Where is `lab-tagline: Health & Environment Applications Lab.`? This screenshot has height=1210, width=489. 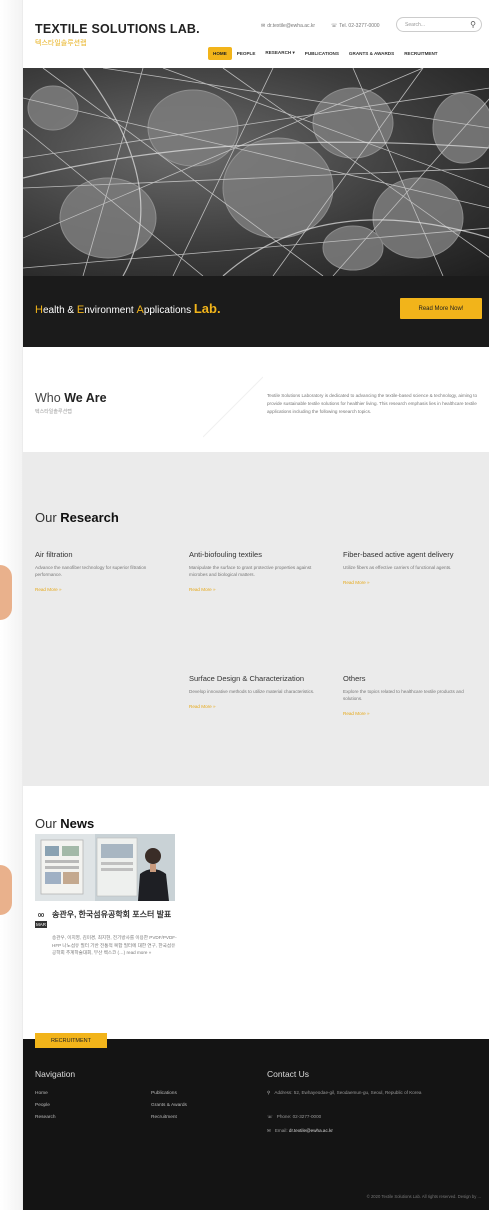
lab-tagline: Health & Environment Applications Lab. is located at coordinates (128, 308).